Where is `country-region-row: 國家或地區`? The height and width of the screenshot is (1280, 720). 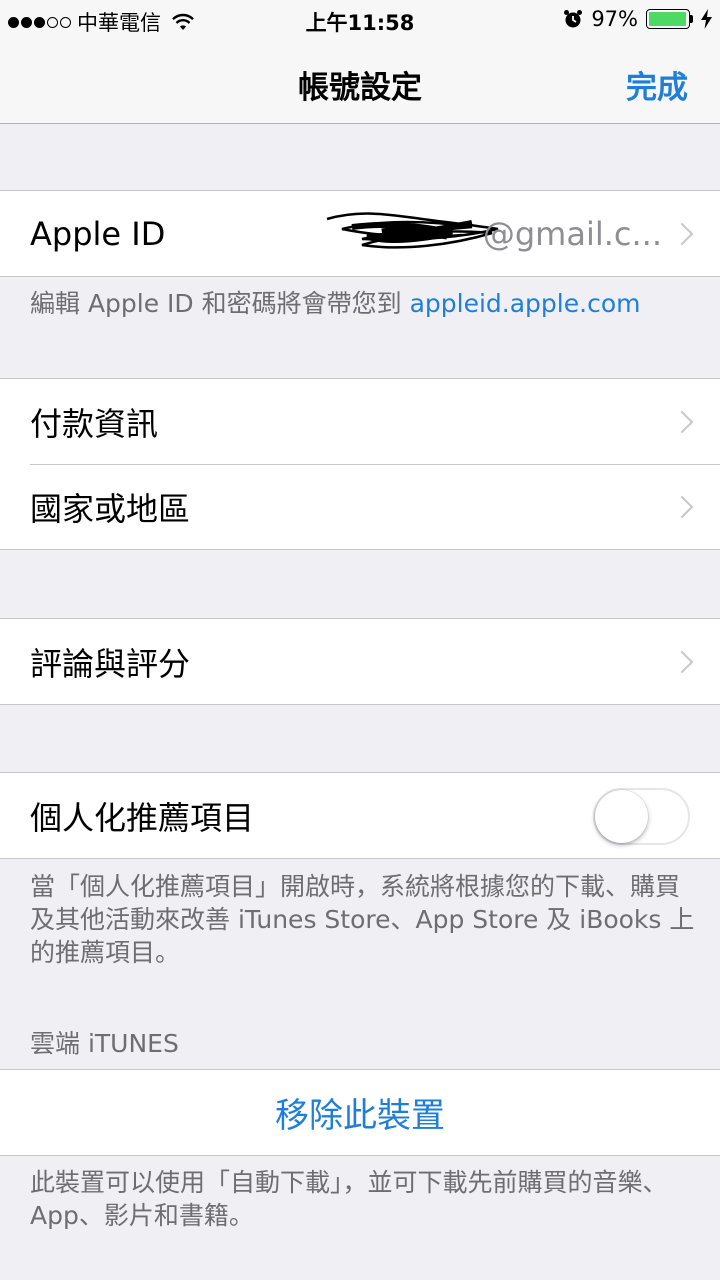
country-region-row: 國家或地區 is located at coordinates (360, 506).